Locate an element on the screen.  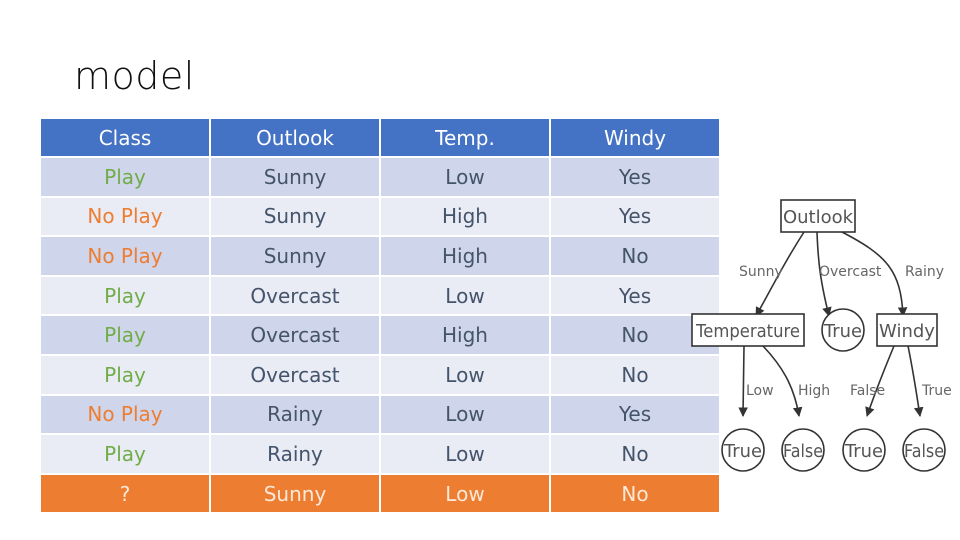
table-row: Play Overcast High No is located at coordinates (380, 335).